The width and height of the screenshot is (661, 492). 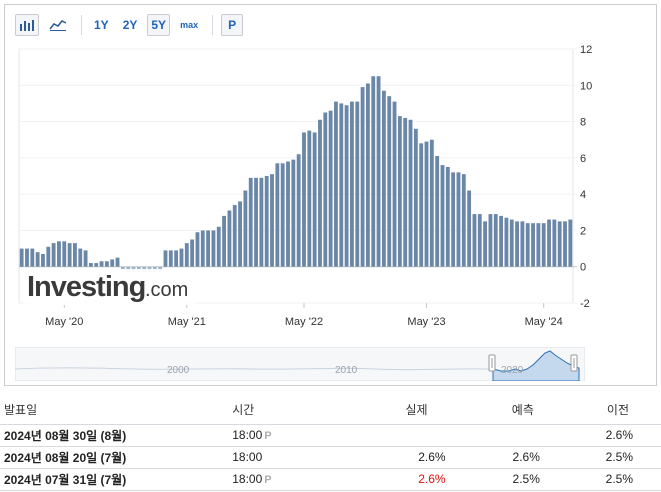 I want to click on table-row: 2024년 08월 20일 (7월) 18:00 2.6% 2.6% 2.5%, so click(x=330, y=457).